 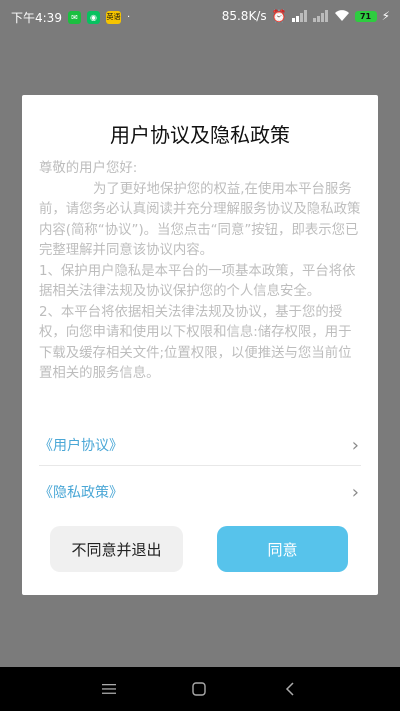 I want to click on home-icon, so click(x=199, y=689).